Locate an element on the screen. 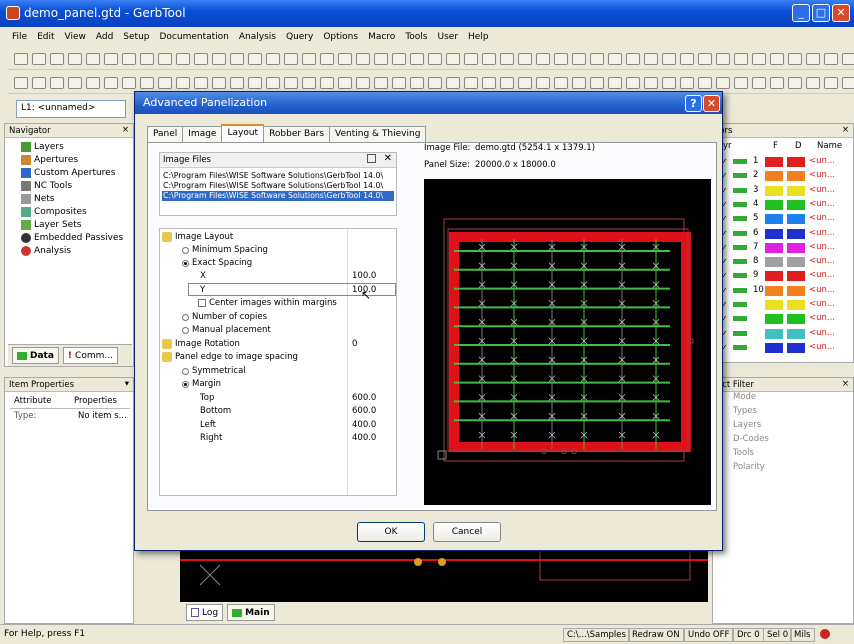 This screenshot has width=854, height=644. dialog-close-button: ✕ is located at coordinates (711, 103).